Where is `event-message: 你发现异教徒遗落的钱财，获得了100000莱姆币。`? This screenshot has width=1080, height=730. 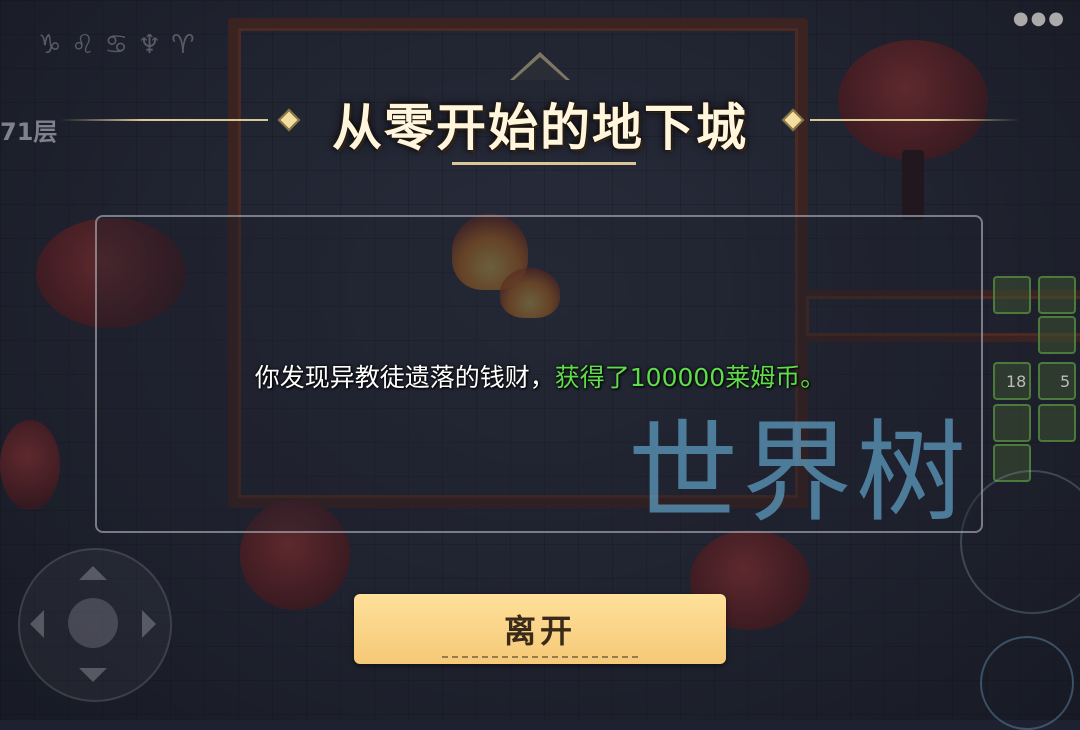
event-message: 你发现异教徒遗落的钱财，获得了100000莱姆币。 is located at coordinates (540, 376).